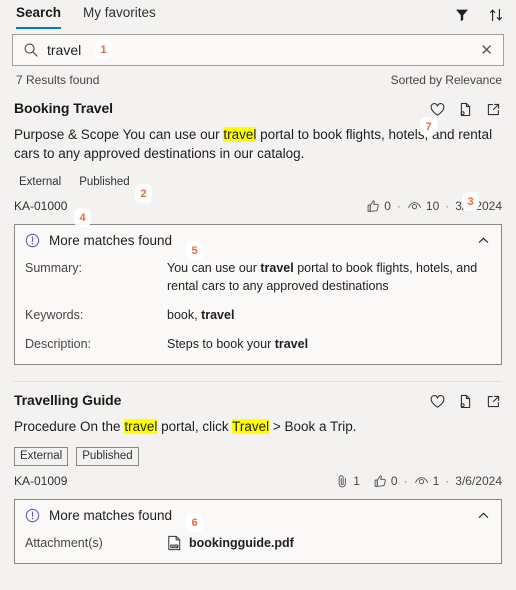 Image resolution: width=516 pixels, height=590 pixels. What do you see at coordinates (64, 50) in the screenshot?
I see `search-value: travel` at bounding box center [64, 50].